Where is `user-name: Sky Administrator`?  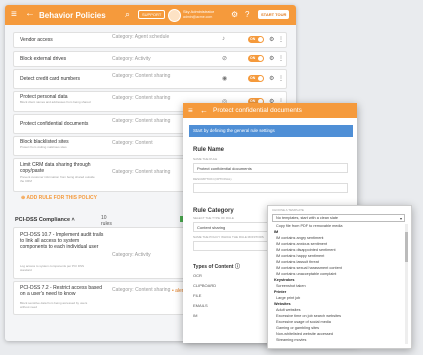 user-name: Sky Administrator is located at coordinates (199, 11).